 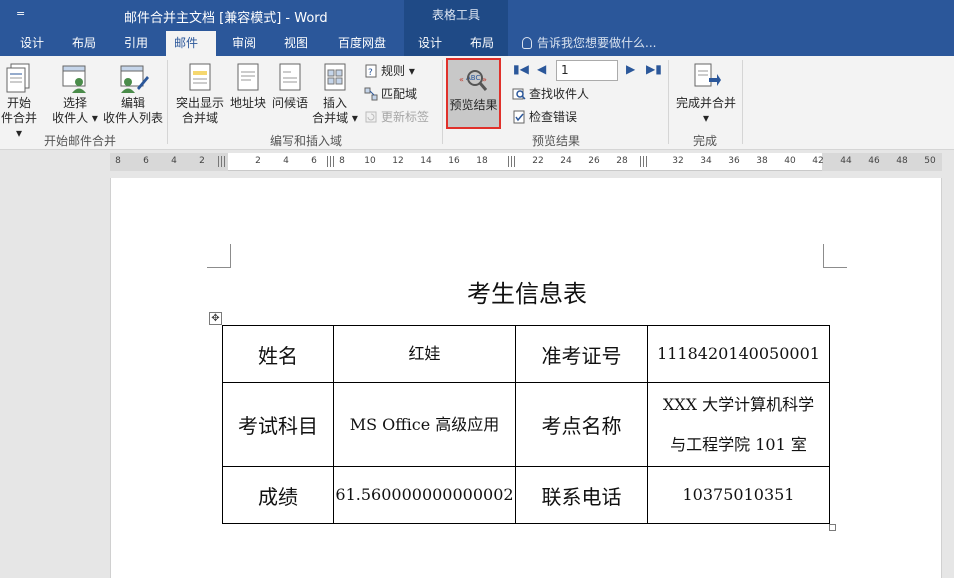 I want to click on match-fields-button: 匹配域, so click(x=390, y=94).